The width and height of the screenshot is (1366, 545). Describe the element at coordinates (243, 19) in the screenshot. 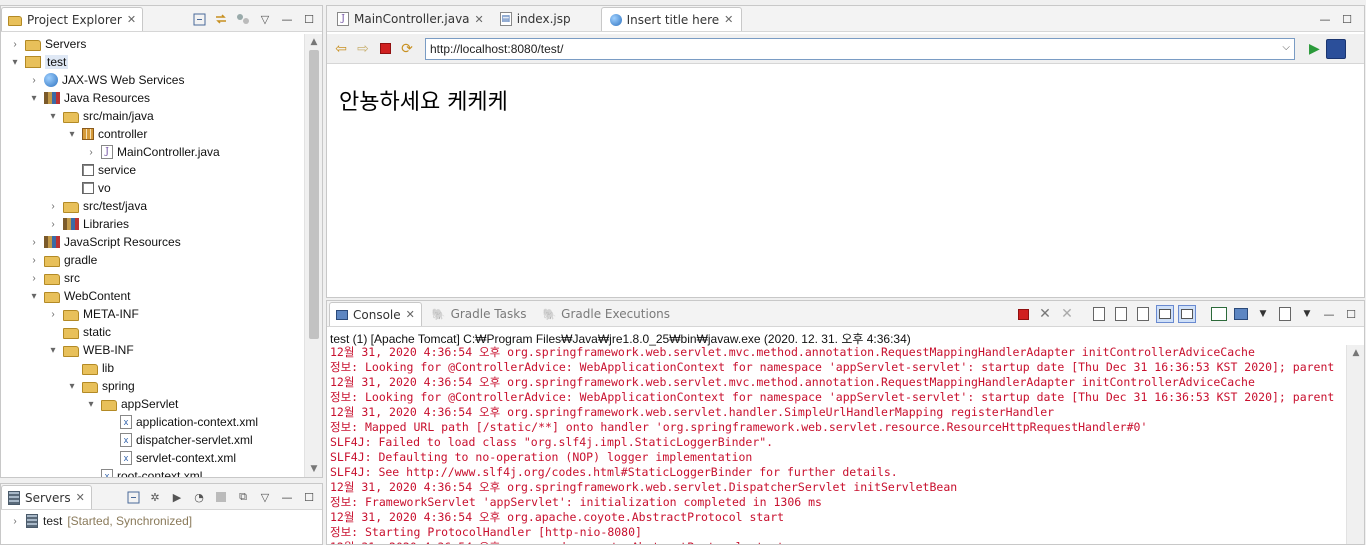

I see `filter-icon` at that location.